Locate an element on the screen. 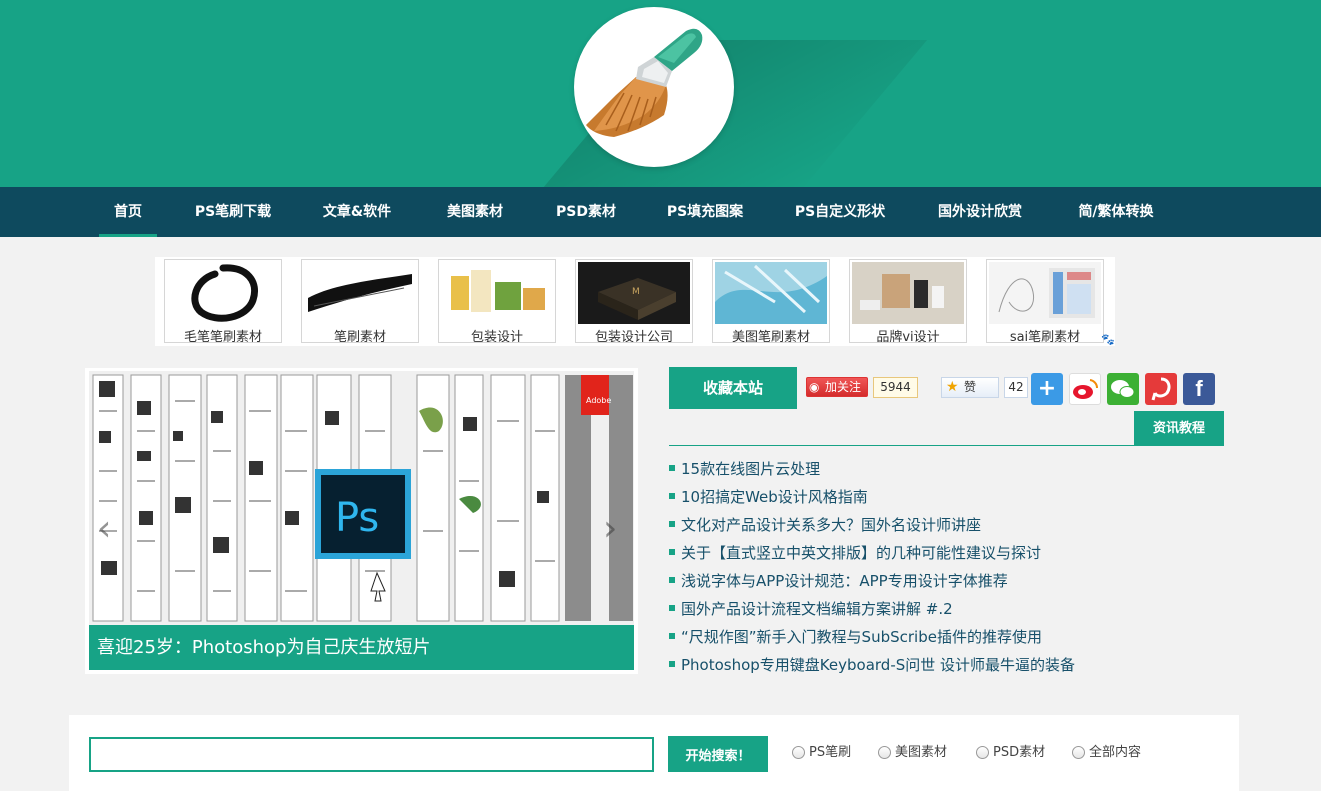  thumb-brand-vi: 品牌vi设计 is located at coordinates (908, 301).